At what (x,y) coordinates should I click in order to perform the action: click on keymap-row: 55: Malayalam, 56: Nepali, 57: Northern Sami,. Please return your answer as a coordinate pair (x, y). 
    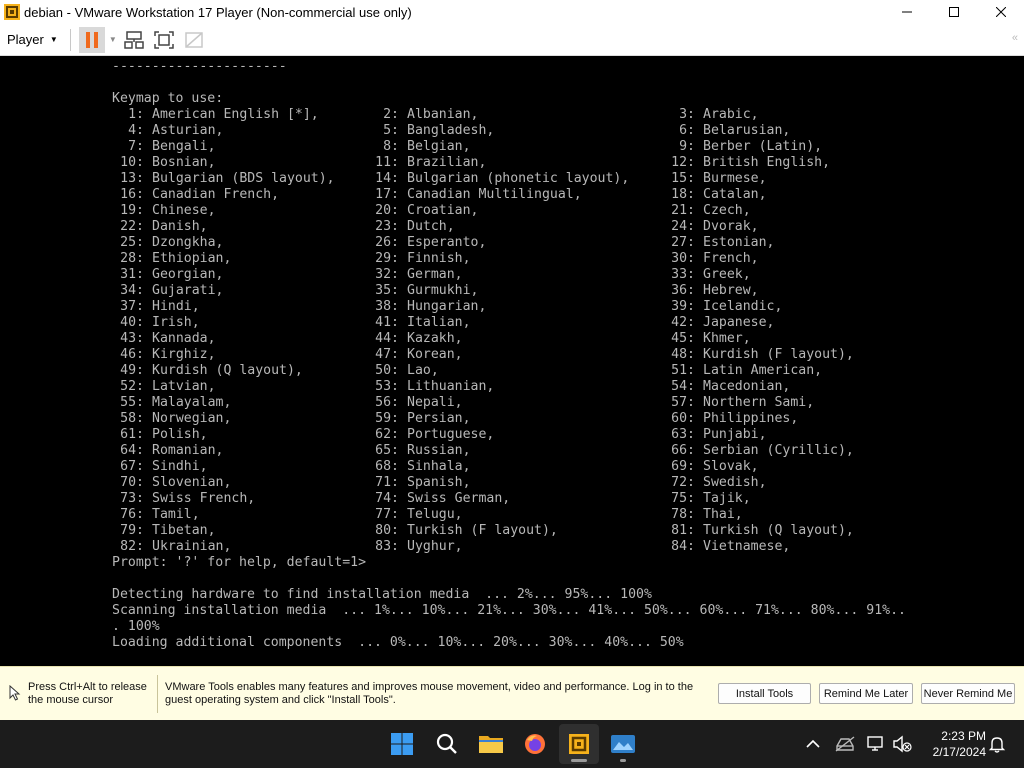
    Looking at the image, I should click on (512, 403).